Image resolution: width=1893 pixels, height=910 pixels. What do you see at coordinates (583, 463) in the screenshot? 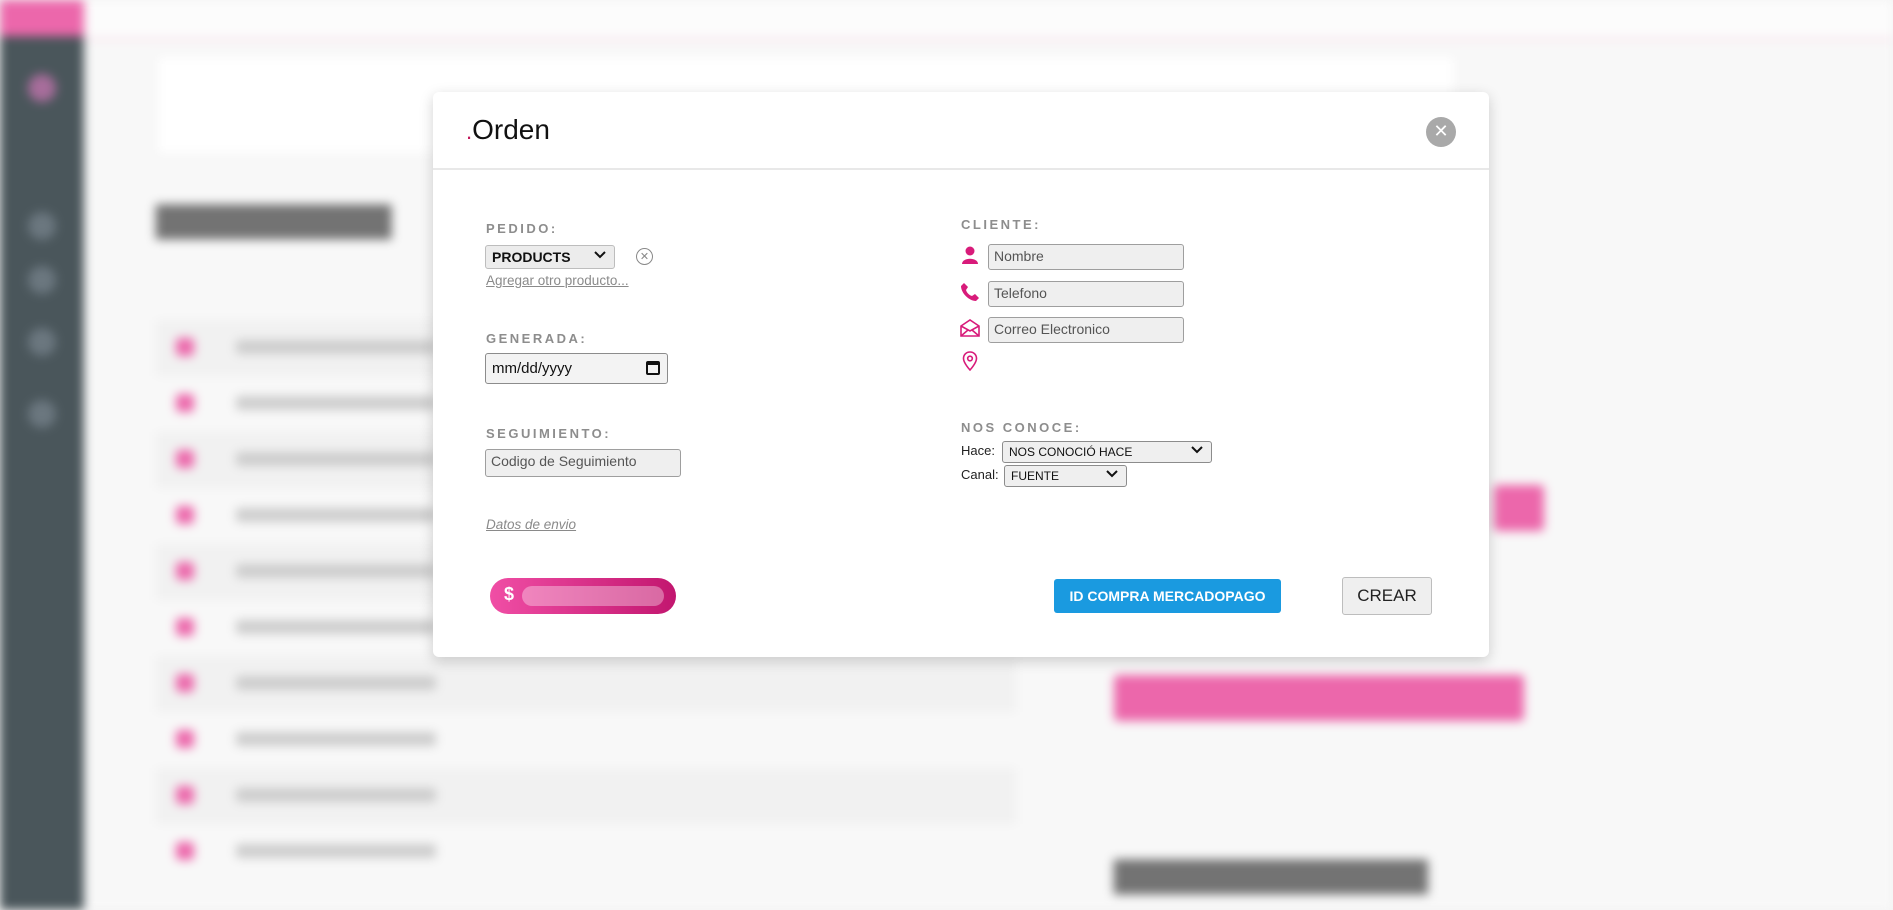
I see `tracking-code-input: Codigo de Seguimiento` at bounding box center [583, 463].